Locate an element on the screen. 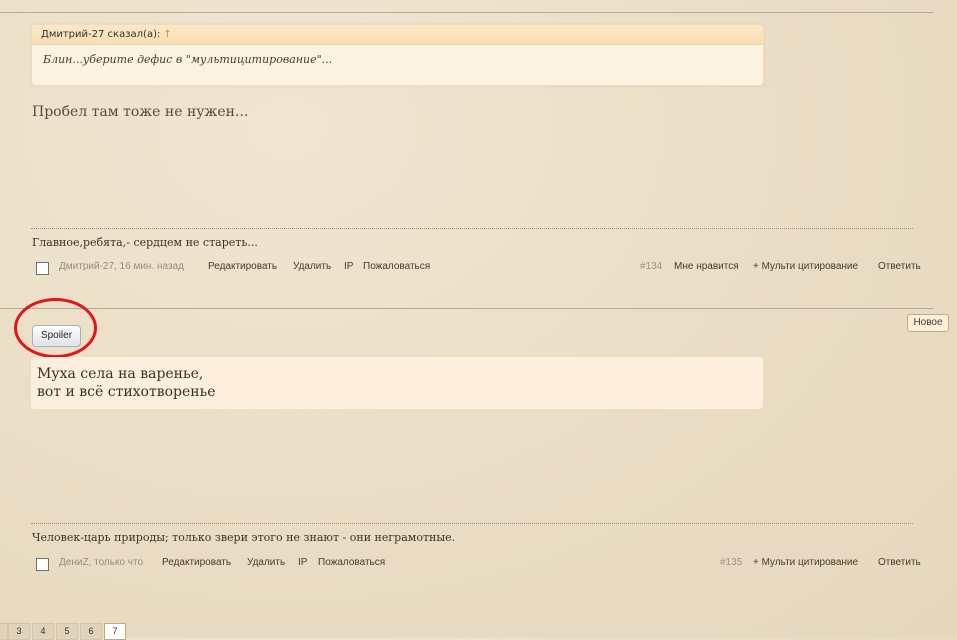 This screenshot has height=640, width=957. page-link is located at coordinates (4, 631).